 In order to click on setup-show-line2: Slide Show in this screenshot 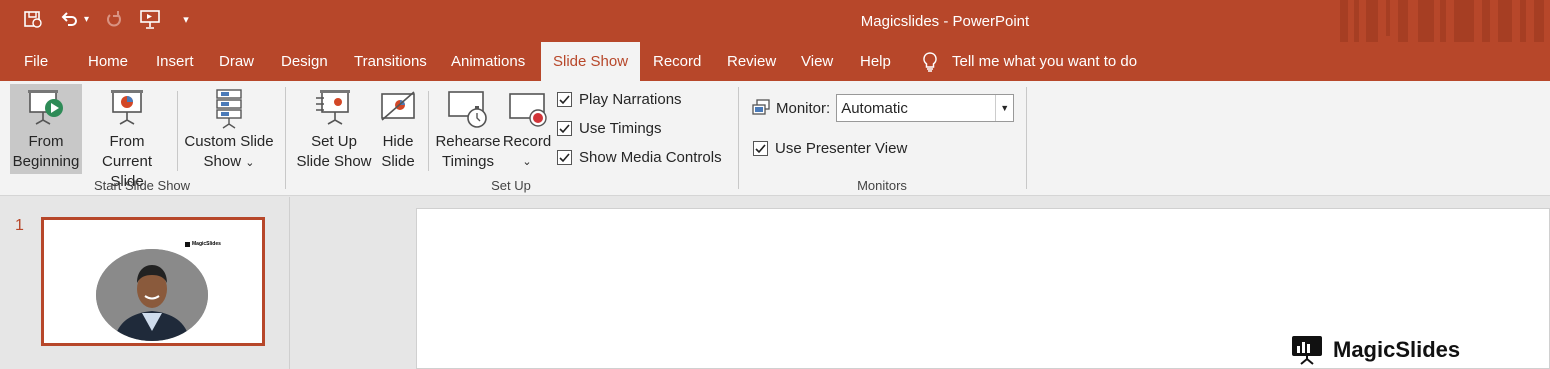, I will do `click(334, 161)`.